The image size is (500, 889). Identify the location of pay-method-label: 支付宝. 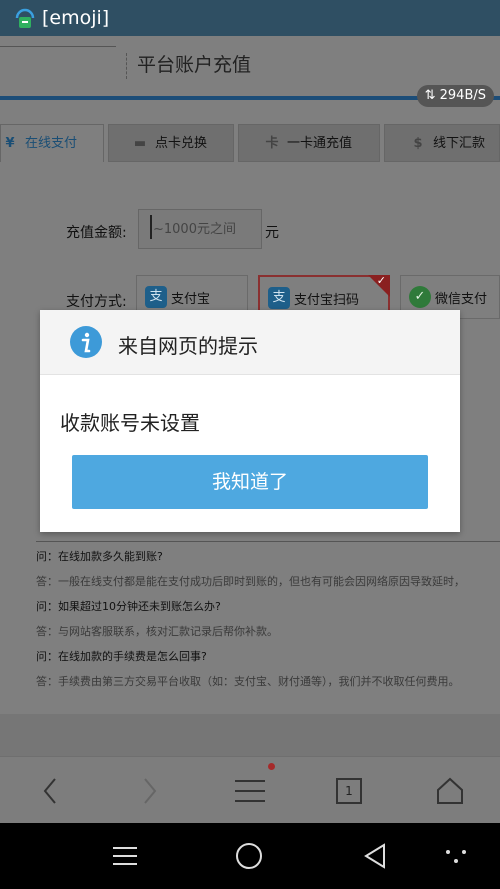
(191, 299).